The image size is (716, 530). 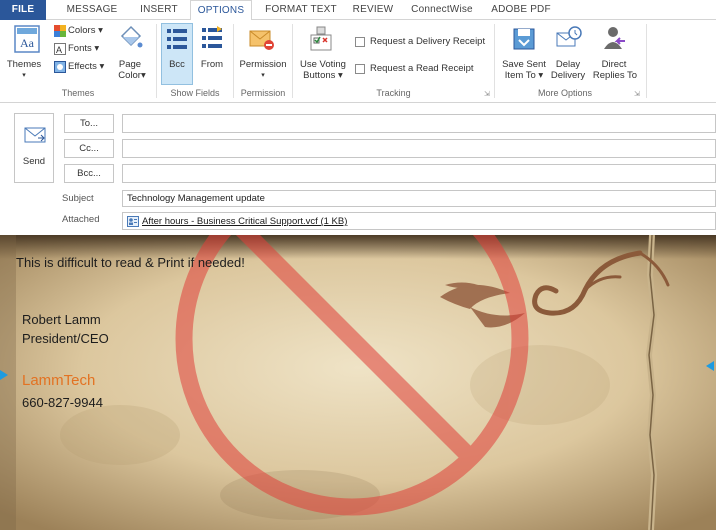 What do you see at coordinates (177, 39) in the screenshot?
I see `bcc-icon` at bounding box center [177, 39].